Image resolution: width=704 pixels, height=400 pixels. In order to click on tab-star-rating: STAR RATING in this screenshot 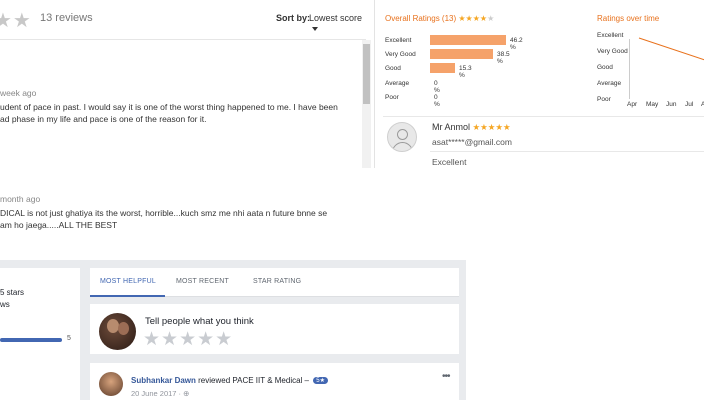, I will do `click(277, 281)`.